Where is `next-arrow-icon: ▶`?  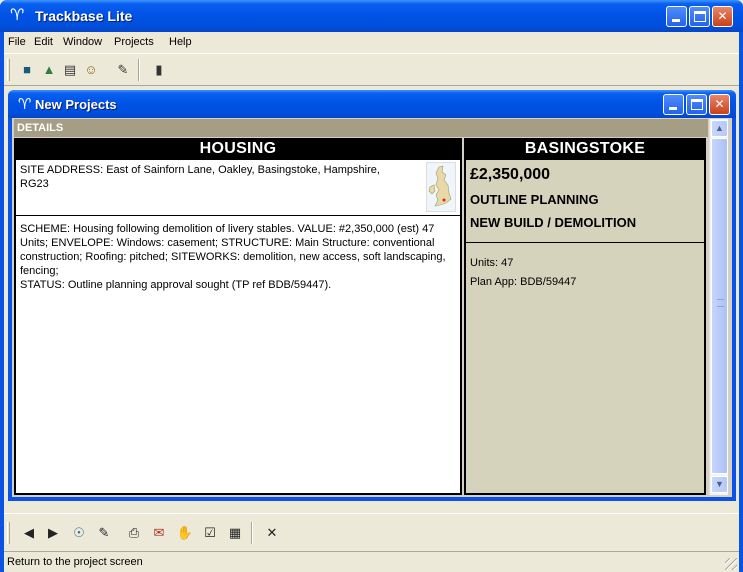
next-arrow-icon: ▶ is located at coordinates (53, 533).